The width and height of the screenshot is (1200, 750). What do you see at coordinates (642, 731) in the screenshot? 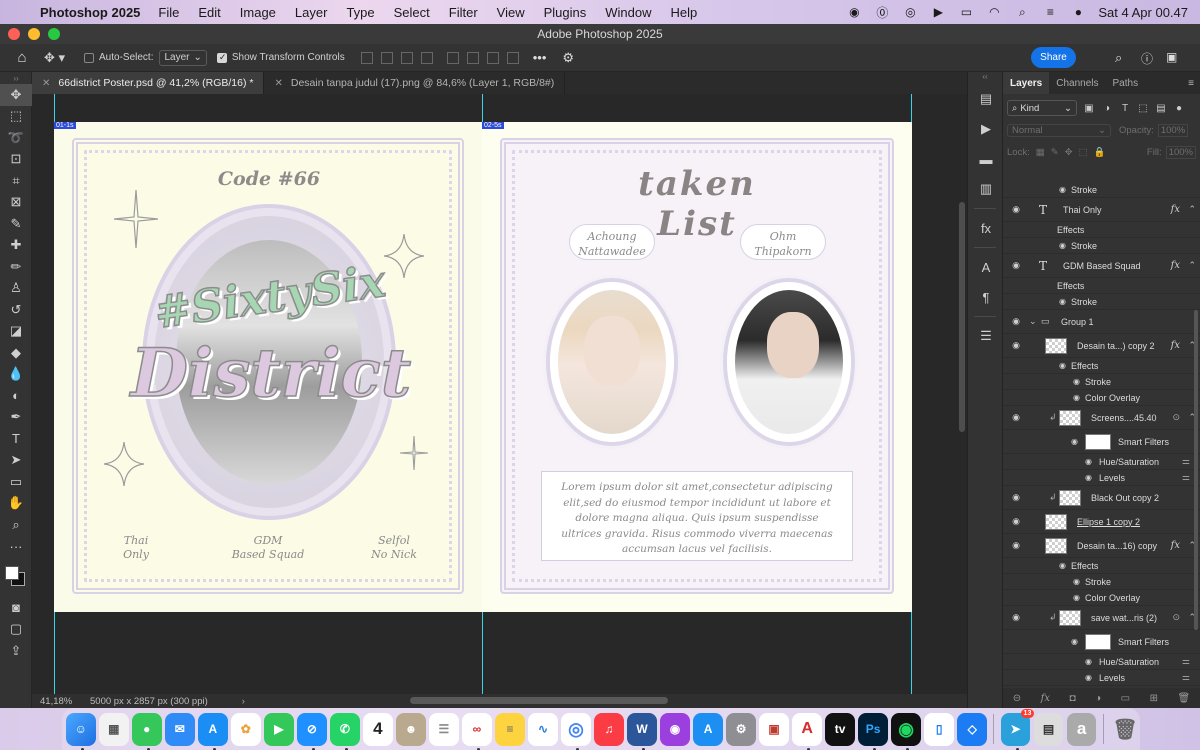
I see `word-icon: W` at bounding box center [642, 731].